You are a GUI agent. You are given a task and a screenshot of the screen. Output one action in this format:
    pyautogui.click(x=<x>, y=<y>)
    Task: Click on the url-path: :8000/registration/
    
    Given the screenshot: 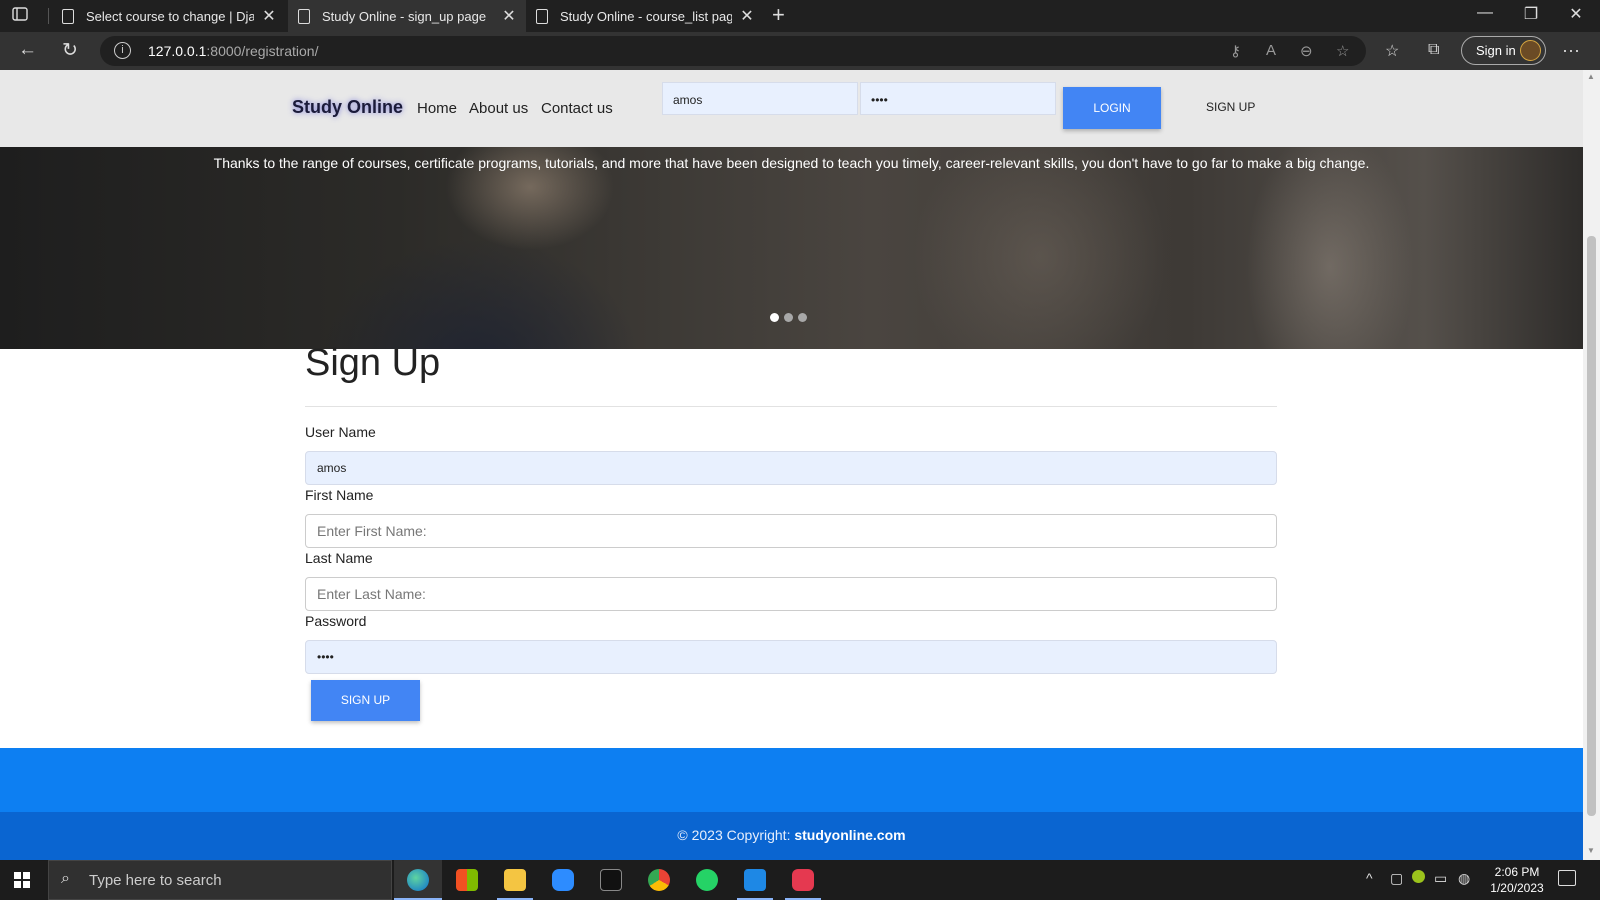 What is the action you would take?
    pyautogui.click(x=262, y=51)
    